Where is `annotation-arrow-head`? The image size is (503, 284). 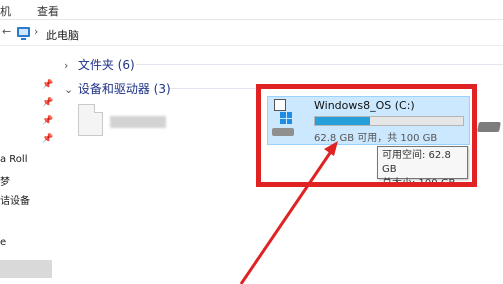 annotation-arrow-head is located at coordinates (331, 148).